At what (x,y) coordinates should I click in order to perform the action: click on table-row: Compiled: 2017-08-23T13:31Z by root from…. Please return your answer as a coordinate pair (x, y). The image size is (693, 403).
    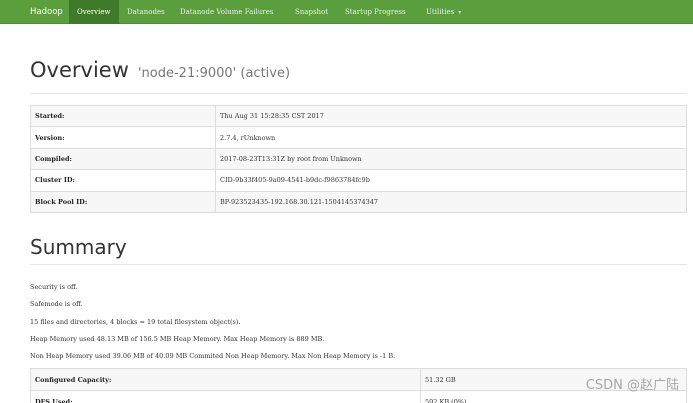
    Looking at the image, I should click on (358, 159).